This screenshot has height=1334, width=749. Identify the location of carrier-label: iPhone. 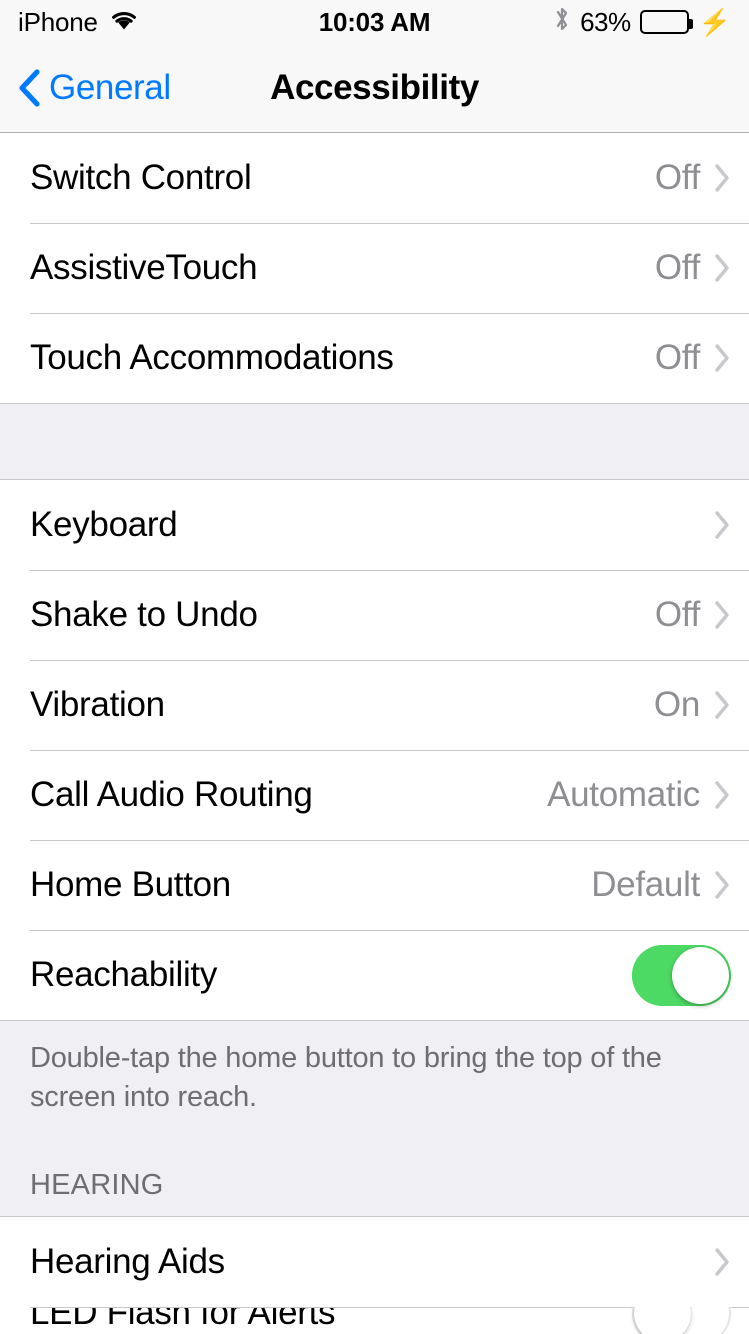
(58, 21).